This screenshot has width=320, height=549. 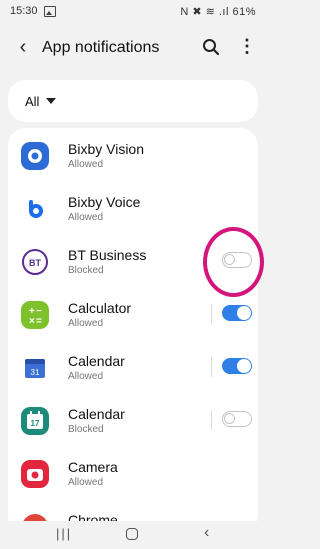 What do you see at coordinates (51, 101) in the screenshot?
I see `dropdown-caret-icon` at bounding box center [51, 101].